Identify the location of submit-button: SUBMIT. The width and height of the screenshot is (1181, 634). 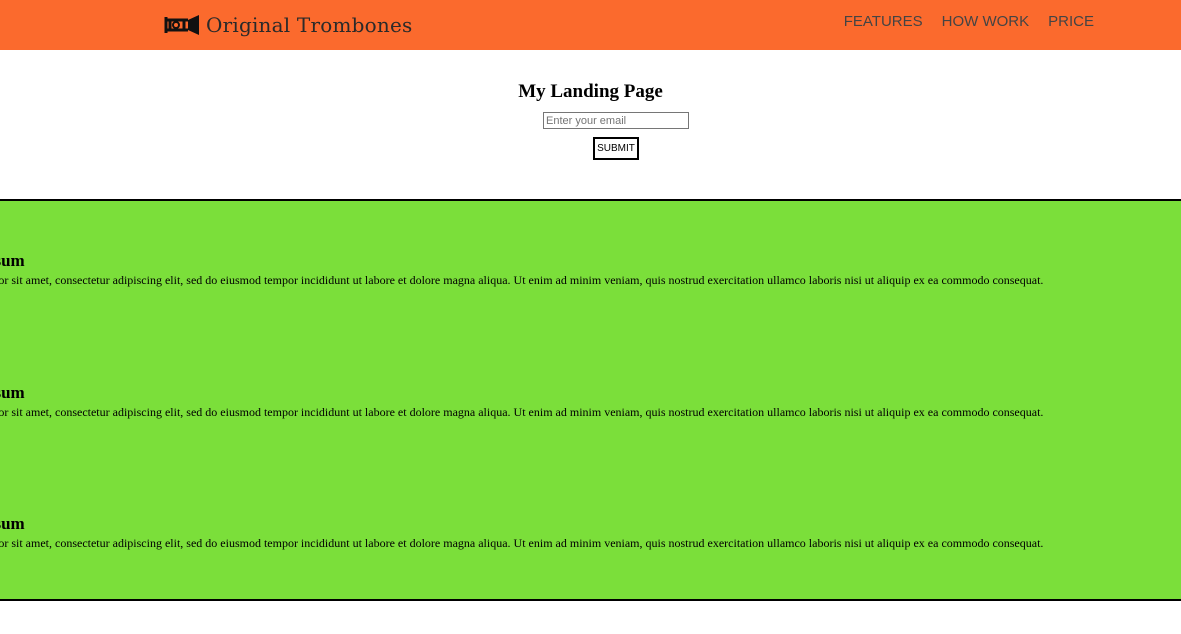
(616, 148).